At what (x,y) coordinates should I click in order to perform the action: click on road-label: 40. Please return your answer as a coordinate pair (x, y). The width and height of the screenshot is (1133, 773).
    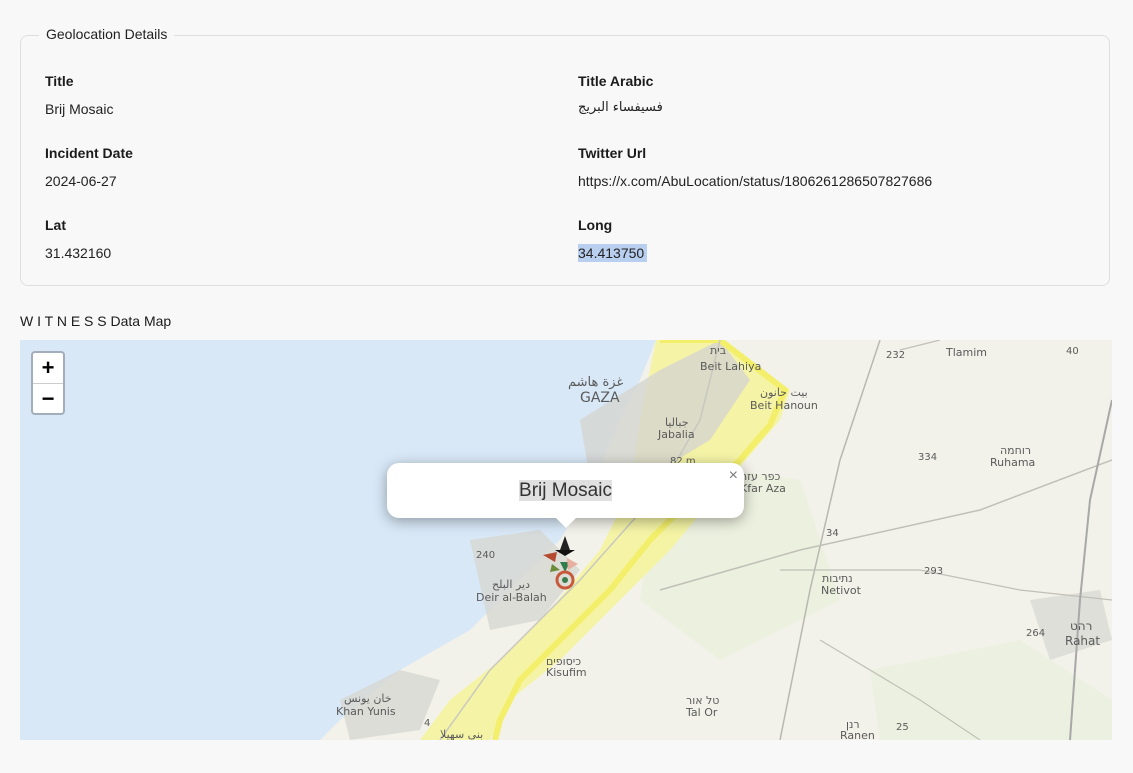
    Looking at the image, I should click on (1072, 351).